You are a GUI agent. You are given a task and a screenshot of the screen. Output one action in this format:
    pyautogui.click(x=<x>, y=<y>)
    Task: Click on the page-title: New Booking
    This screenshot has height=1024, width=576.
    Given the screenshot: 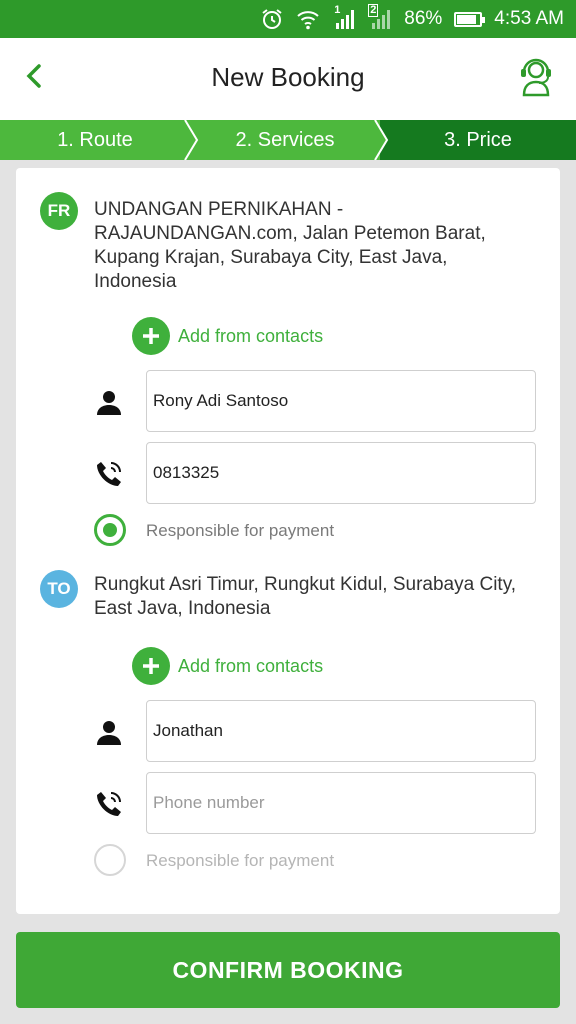 What is the action you would take?
    pyautogui.click(x=288, y=77)
    